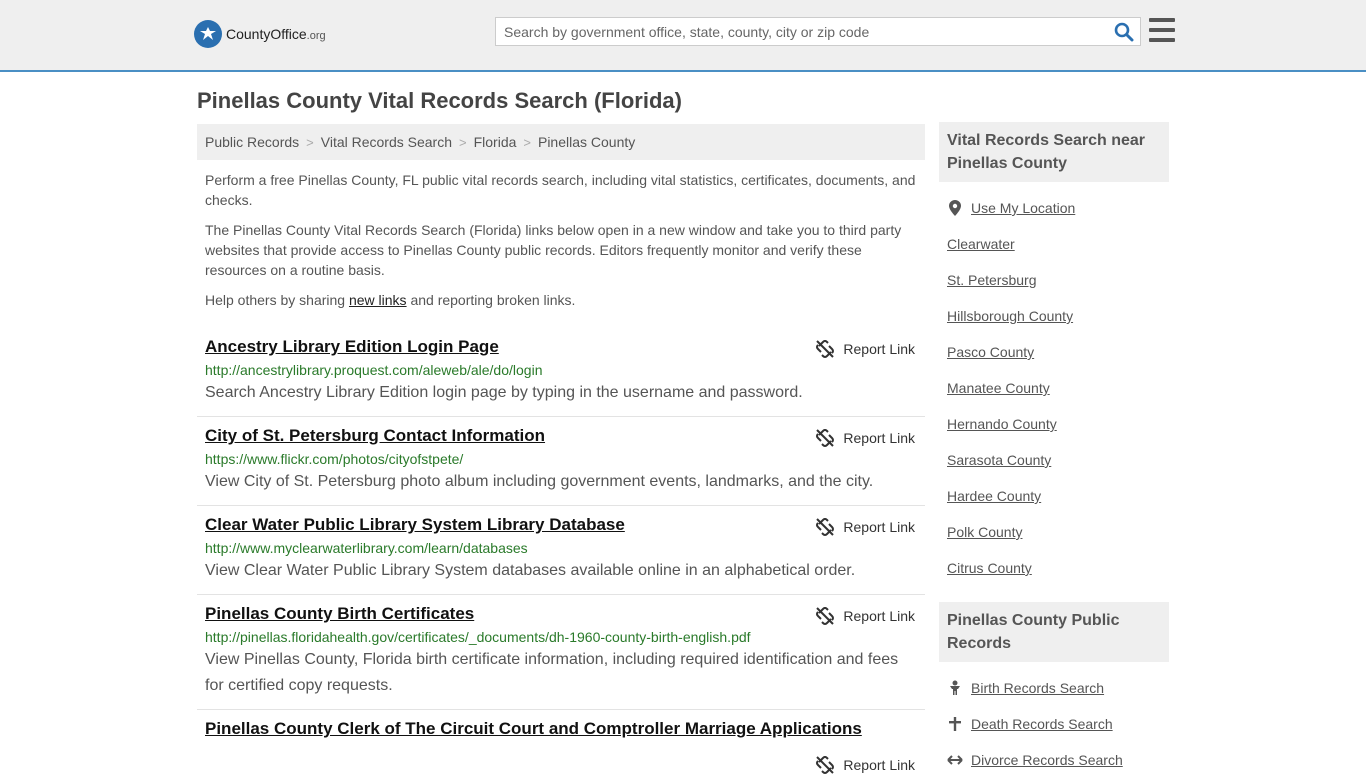 This screenshot has width=1366, height=784. What do you see at coordinates (491, 300) in the screenshot?
I see `intro-text: and reporting broken links.` at bounding box center [491, 300].